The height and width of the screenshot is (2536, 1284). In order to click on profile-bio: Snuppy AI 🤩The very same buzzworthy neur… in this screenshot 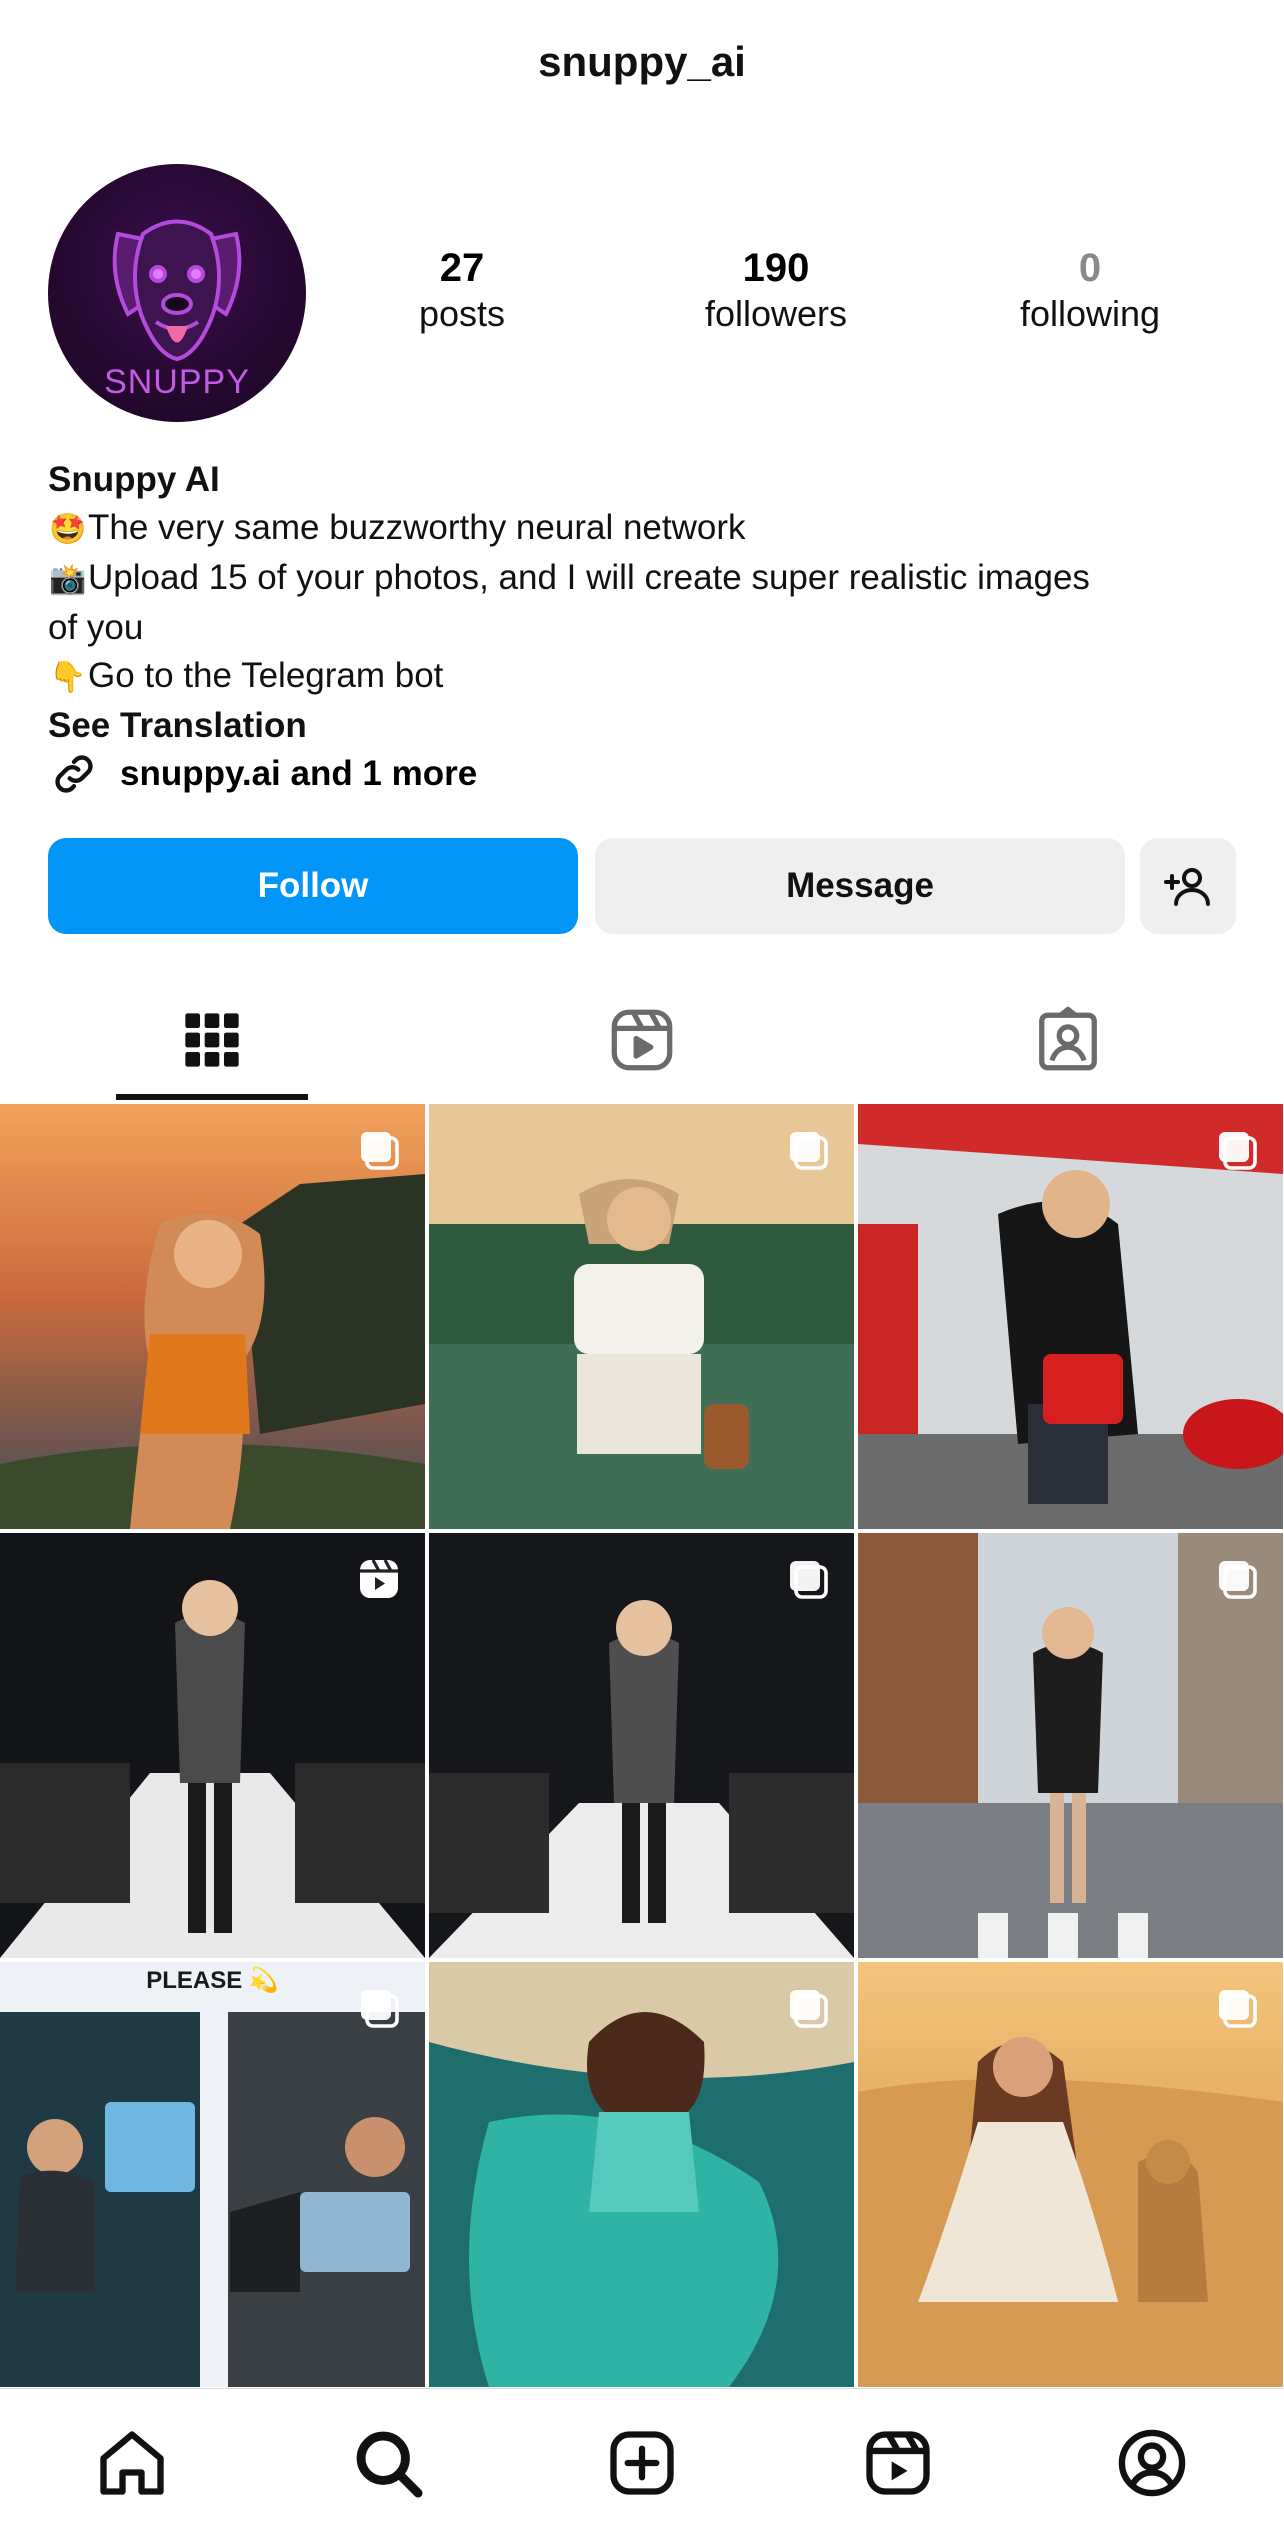, I will do `click(648, 603)`.